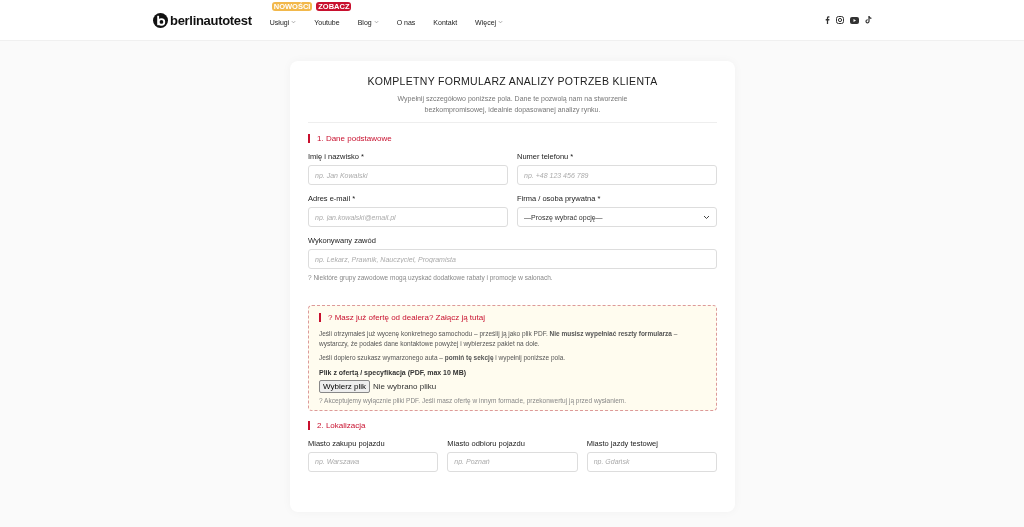  I want to click on facebook-icon, so click(827, 20).